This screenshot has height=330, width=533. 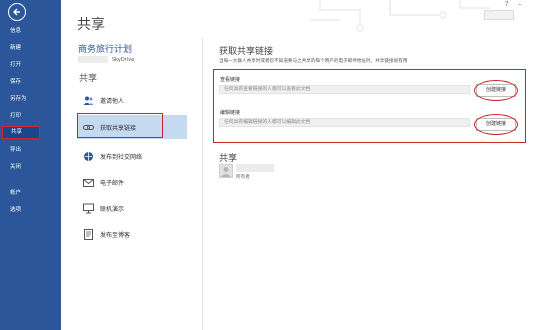 What do you see at coordinates (88, 100) in the screenshot?
I see `invite-people-icon` at bounding box center [88, 100].